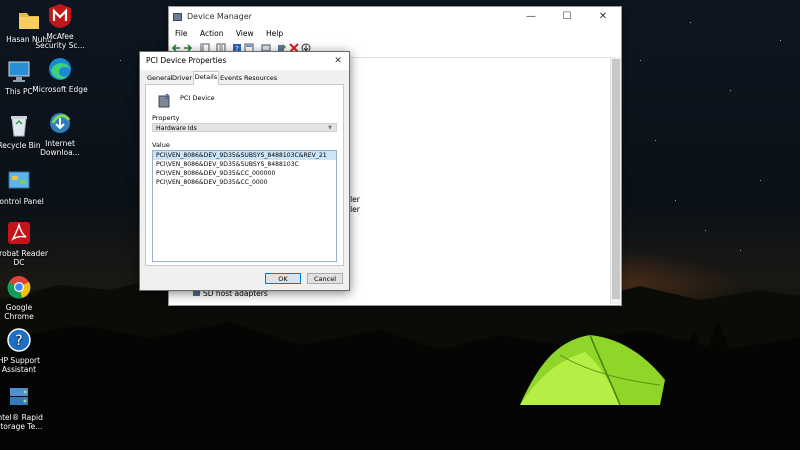  What do you see at coordinates (274, 33) in the screenshot?
I see `menu-help: Help` at bounding box center [274, 33].